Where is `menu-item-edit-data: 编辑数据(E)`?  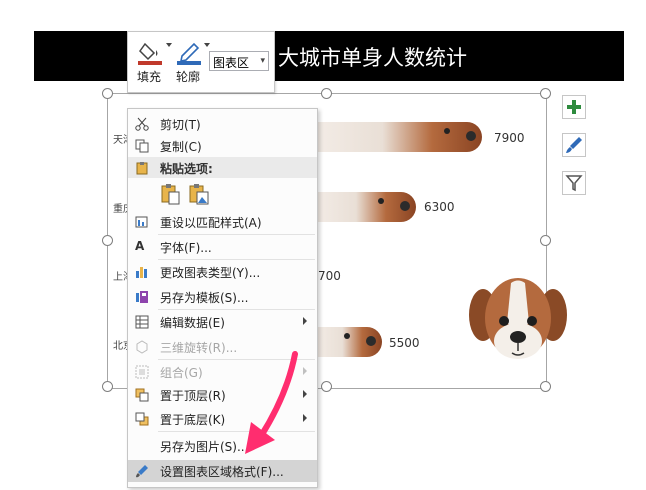 menu-item-edit-data: 编辑数据(E) is located at coordinates (222, 322).